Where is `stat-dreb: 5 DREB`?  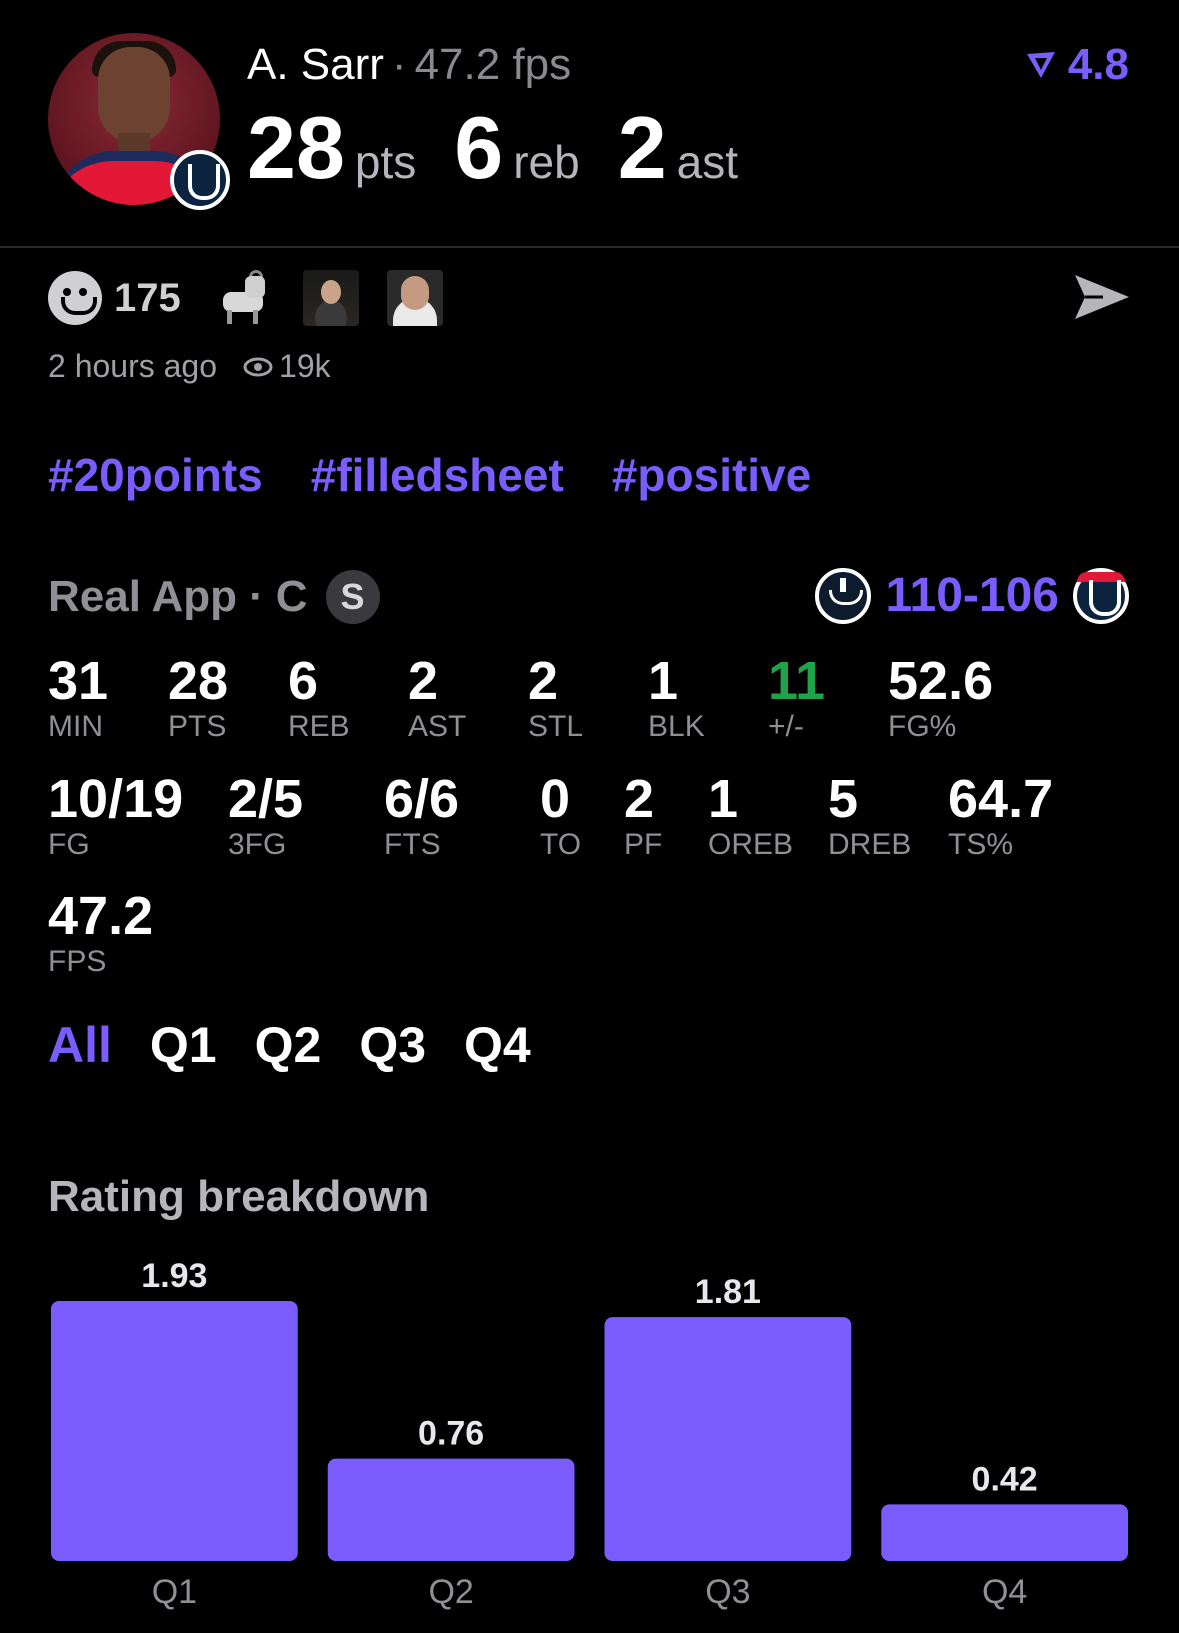 stat-dreb: 5 DREB is located at coordinates (869, 816).